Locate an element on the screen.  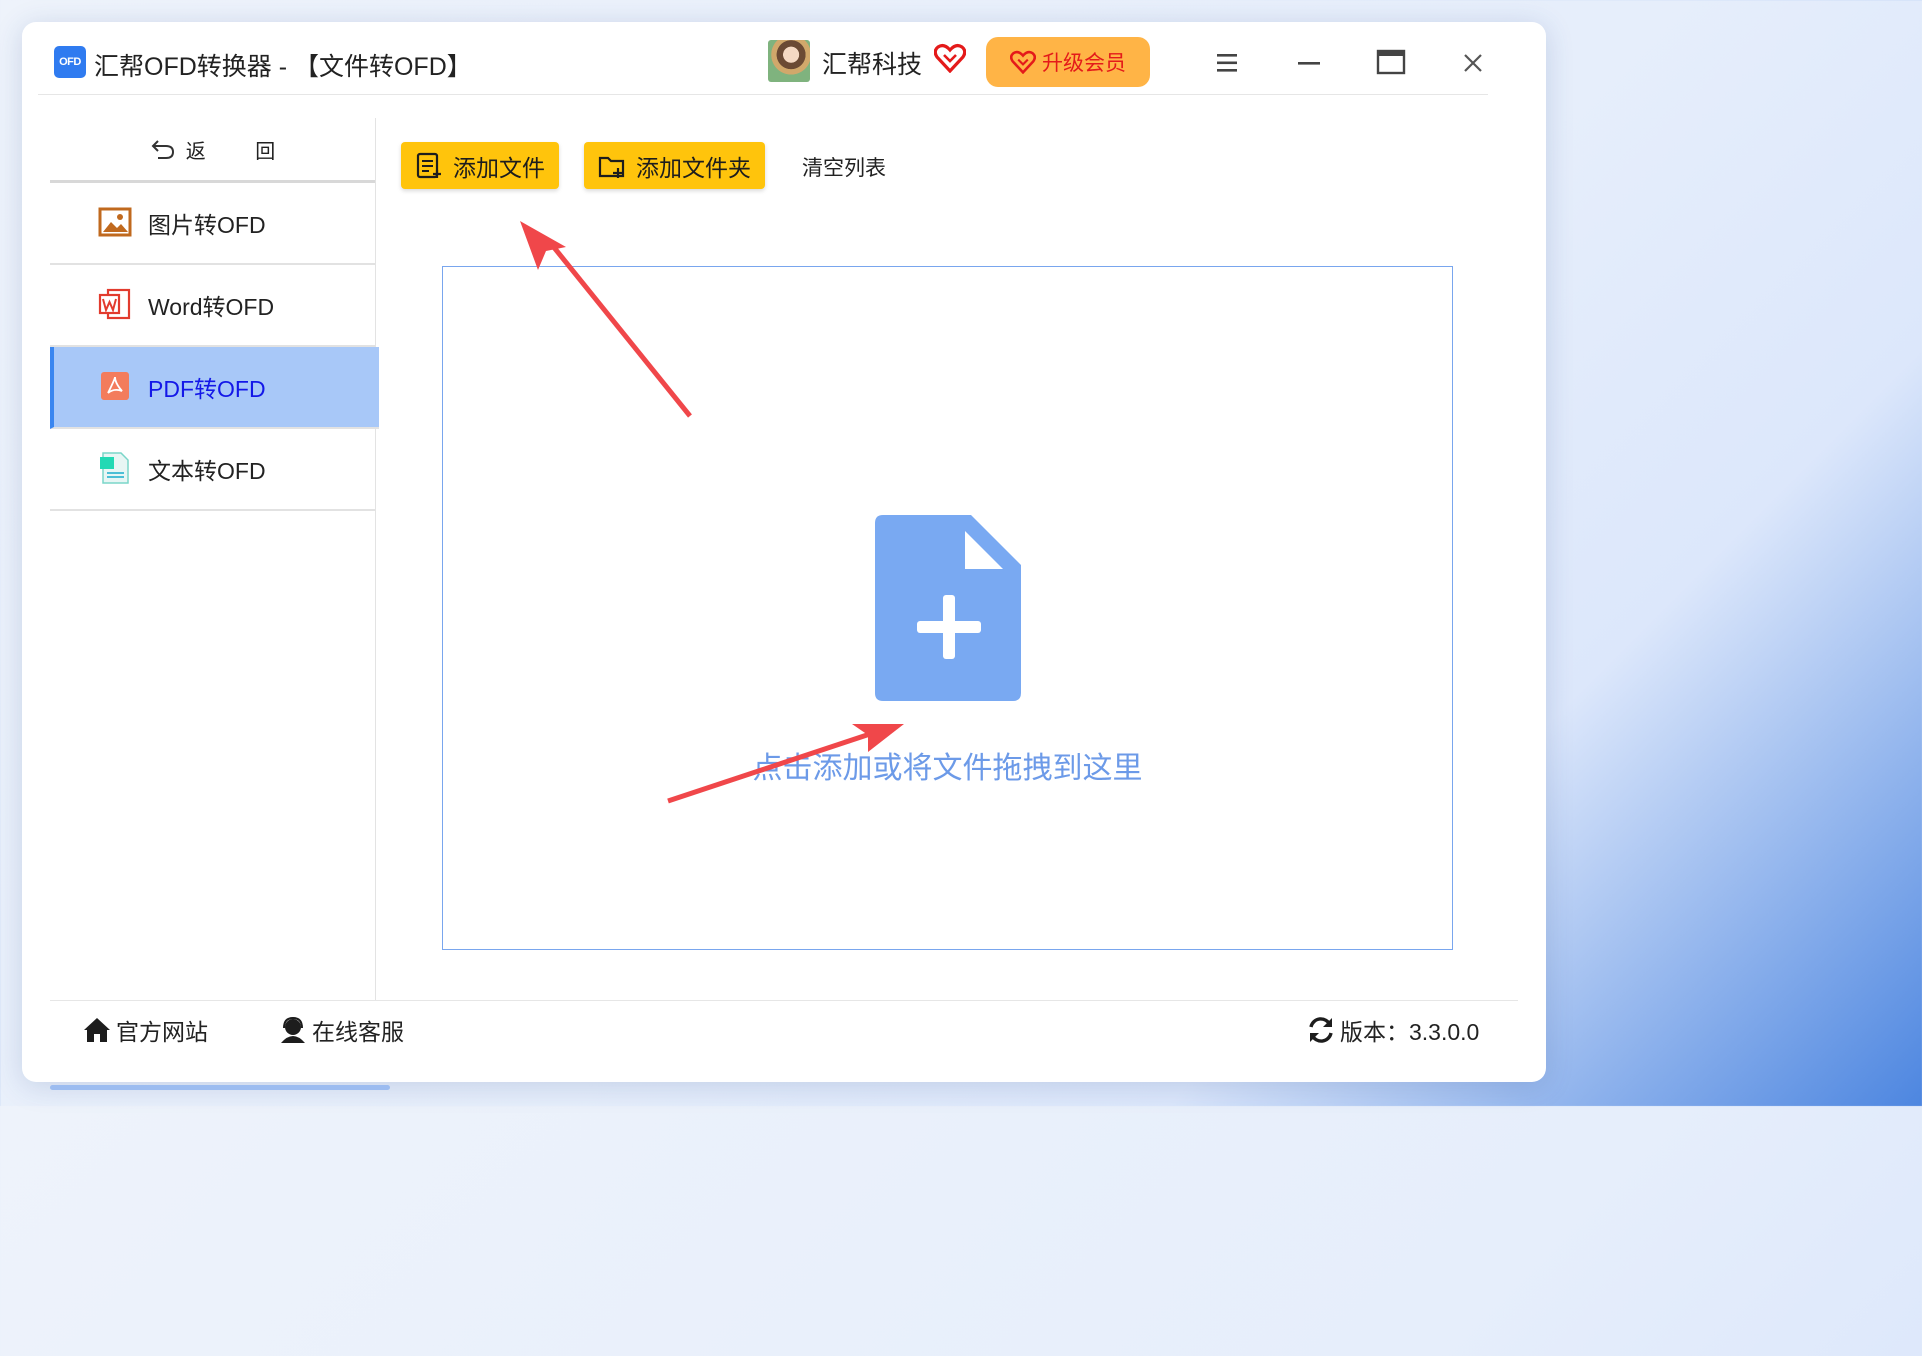
sidebar-item-text-to-ofd: 文本转OFD is located at coordinates (212, 470).